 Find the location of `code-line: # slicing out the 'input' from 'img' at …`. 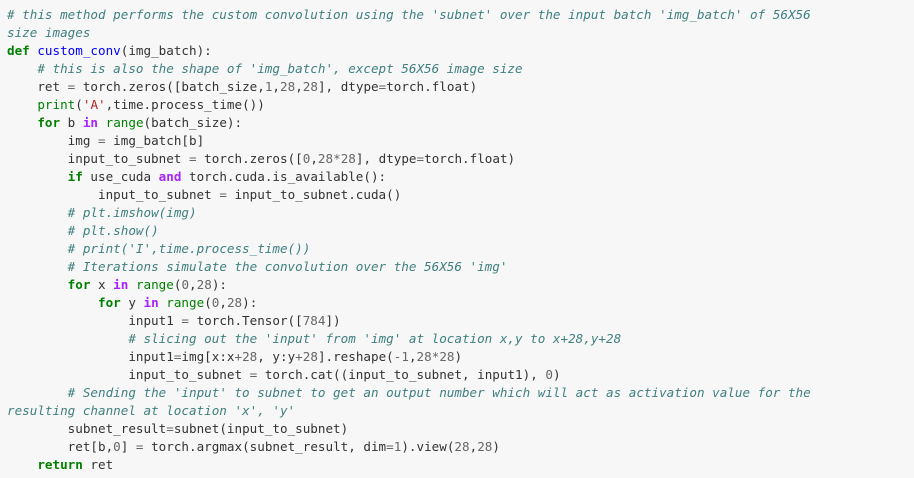

code-line: # slicing out the 'input' from 'img' at … is located at coordinates (460, 339).